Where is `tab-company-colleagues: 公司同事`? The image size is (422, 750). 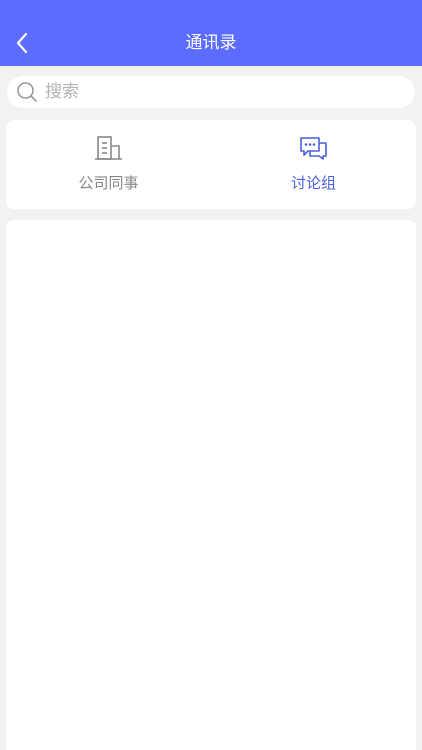
tab-company-colleagues: 公司同事 is located at coordinates (108, 164).